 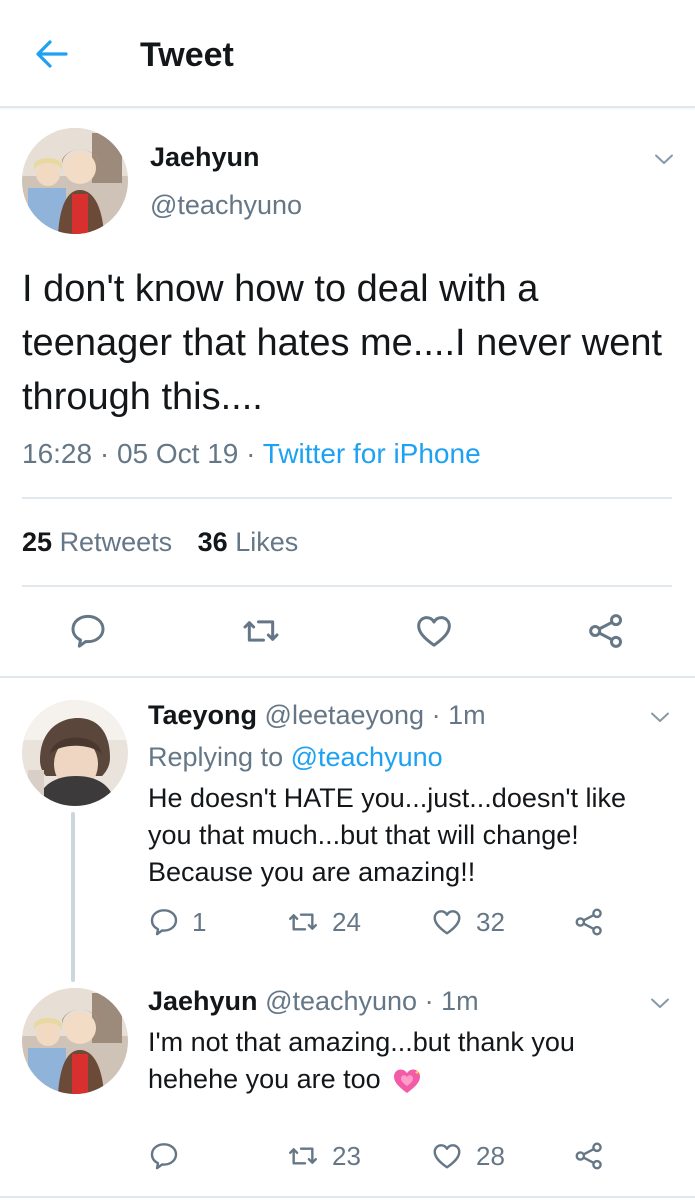 What do you see at coordinates (267, 542) in the screenshot?
I see `likes-label: Likes` at bounding box center [267, 542].